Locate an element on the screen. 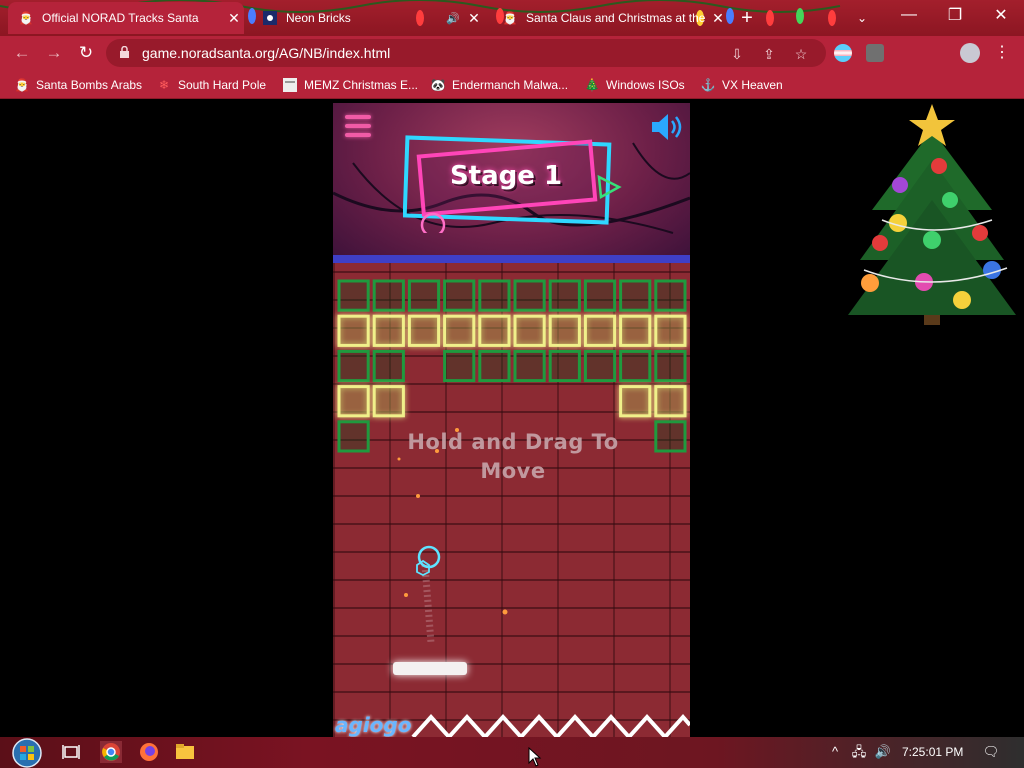 This screenshot has width=1024, height=768. tab-santa-claus: 🎅 Santa Claus and Christmas at the ✕ is located at coordinates (610, 18).